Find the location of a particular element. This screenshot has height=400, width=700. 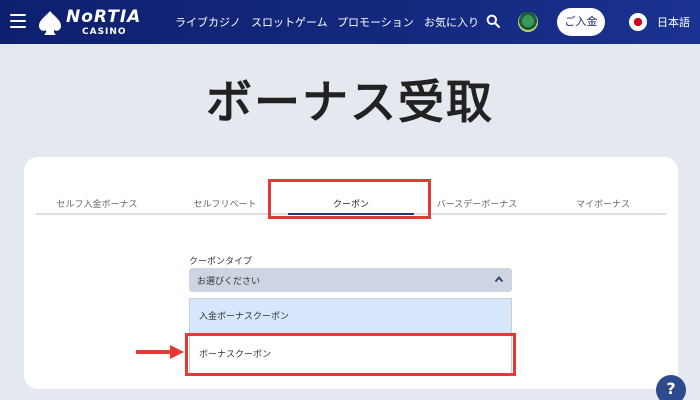

nav-favorites: お気に入り is located at coordinates (451, 22).